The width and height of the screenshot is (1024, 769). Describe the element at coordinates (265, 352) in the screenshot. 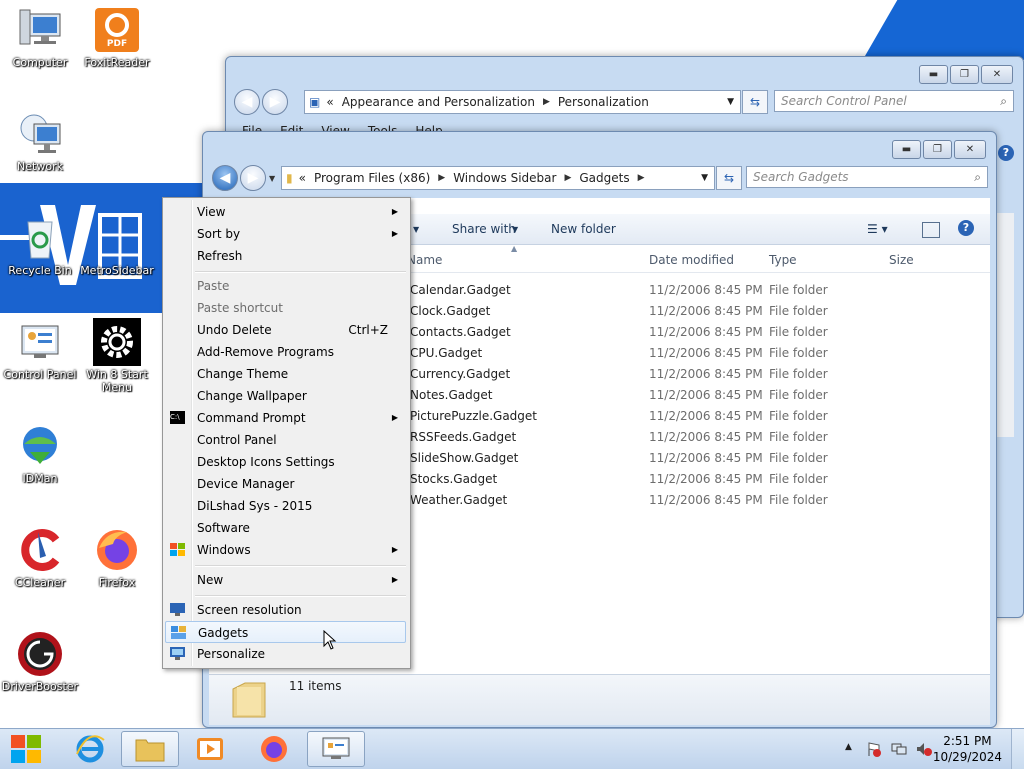

I see `menu-item-label: Add-Remove Programs` at that location.